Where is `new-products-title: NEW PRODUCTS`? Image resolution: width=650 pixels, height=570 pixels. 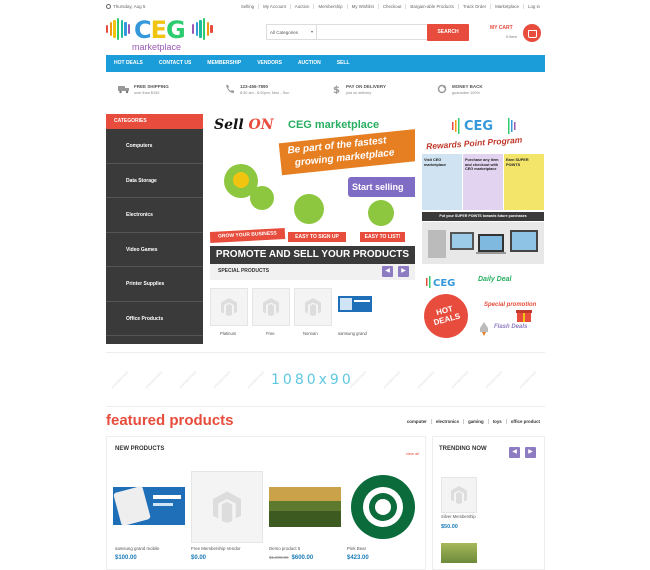 new-products-title: NEW PRODUCTS is located at coordinates (140, 449).